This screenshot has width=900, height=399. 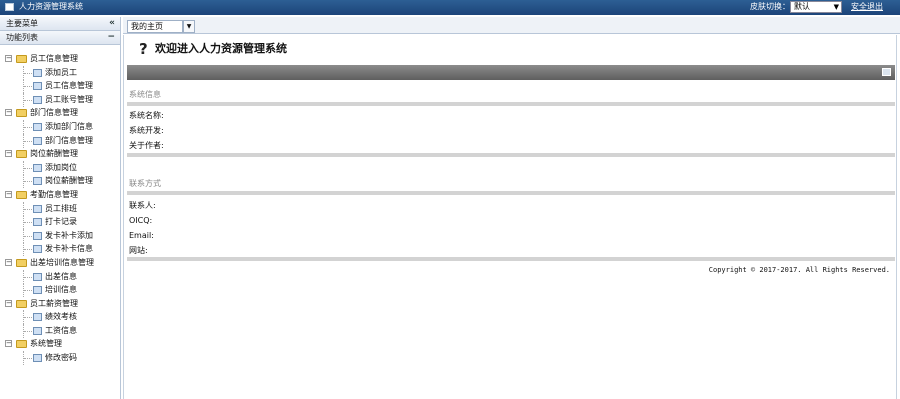 What do you see at coordinates (189, 26) in the screenshot?
I see `tab-dropdown-icon: ▼` at bounding box center [189, 26].